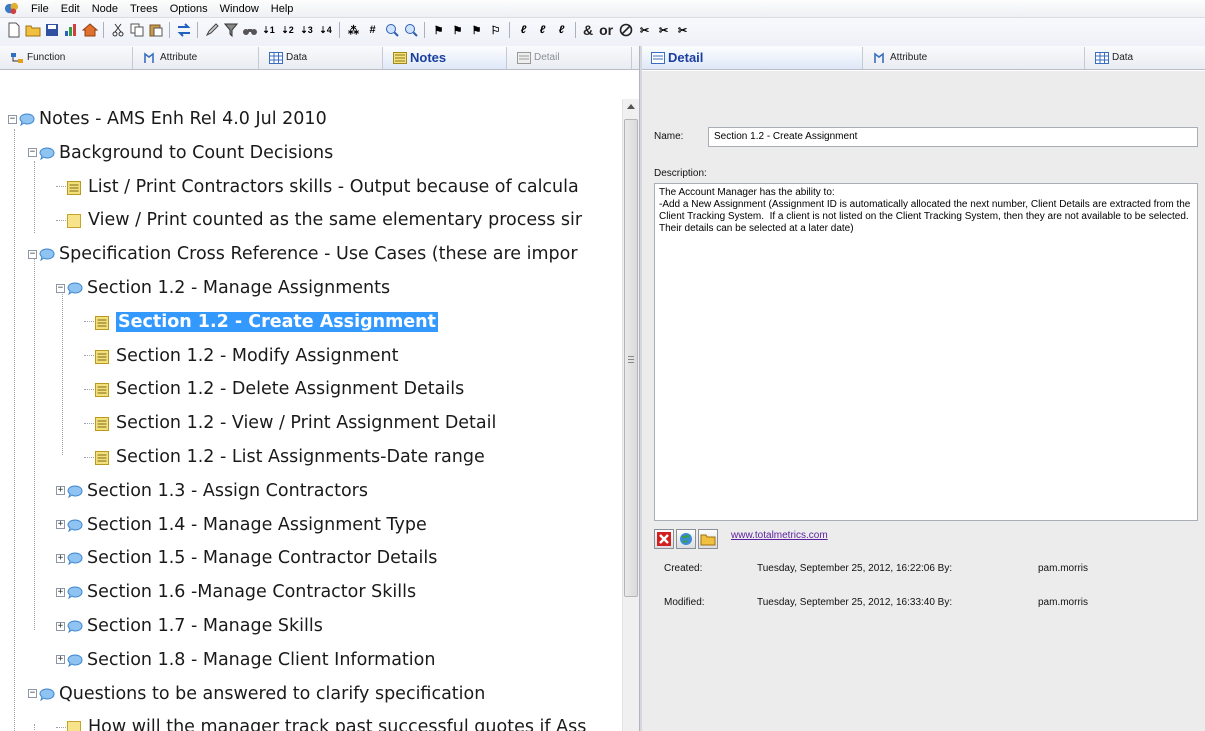  What do you see at coordinates (223, 288) in the screenshot?
I see `tree-node: − Section 1.2 - Manage Assignments` at bounding box center [223, 288].